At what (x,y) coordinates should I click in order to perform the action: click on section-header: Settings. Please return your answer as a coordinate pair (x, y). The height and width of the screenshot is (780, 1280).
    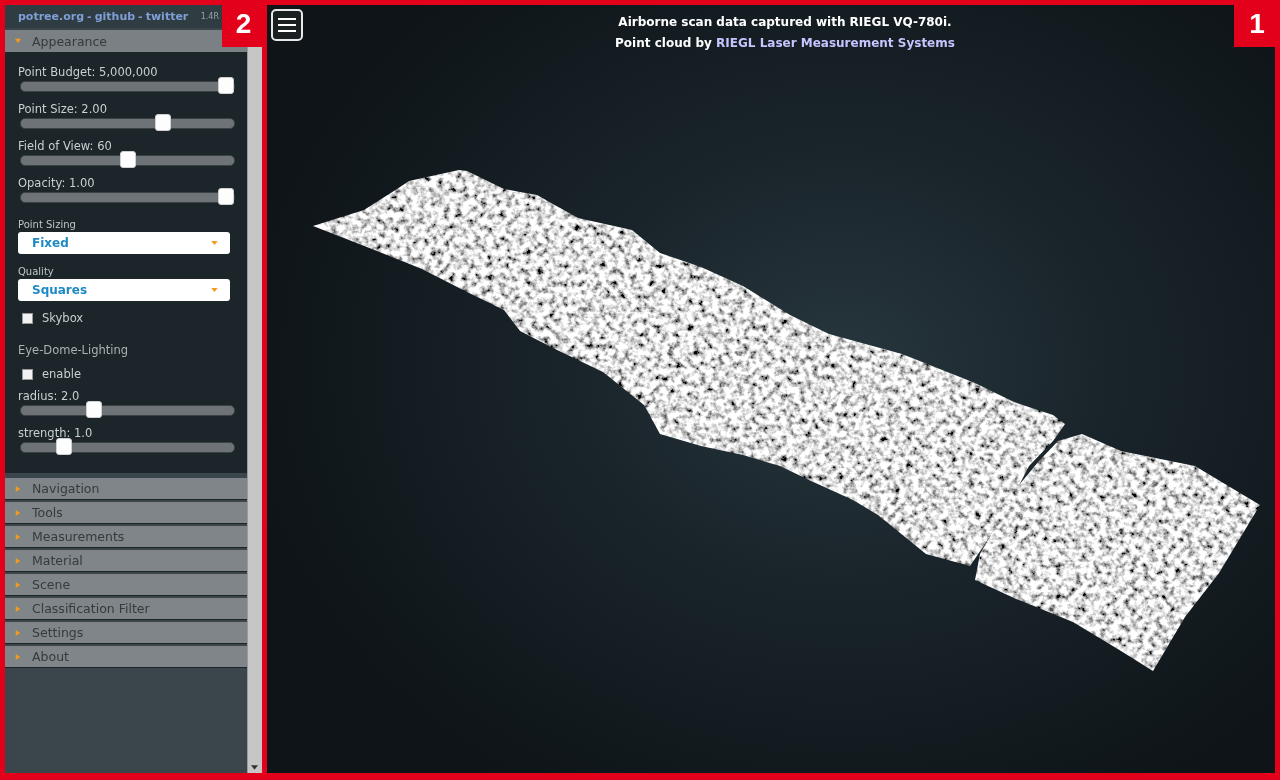
    Looking at the image, I should click on (126, 633).